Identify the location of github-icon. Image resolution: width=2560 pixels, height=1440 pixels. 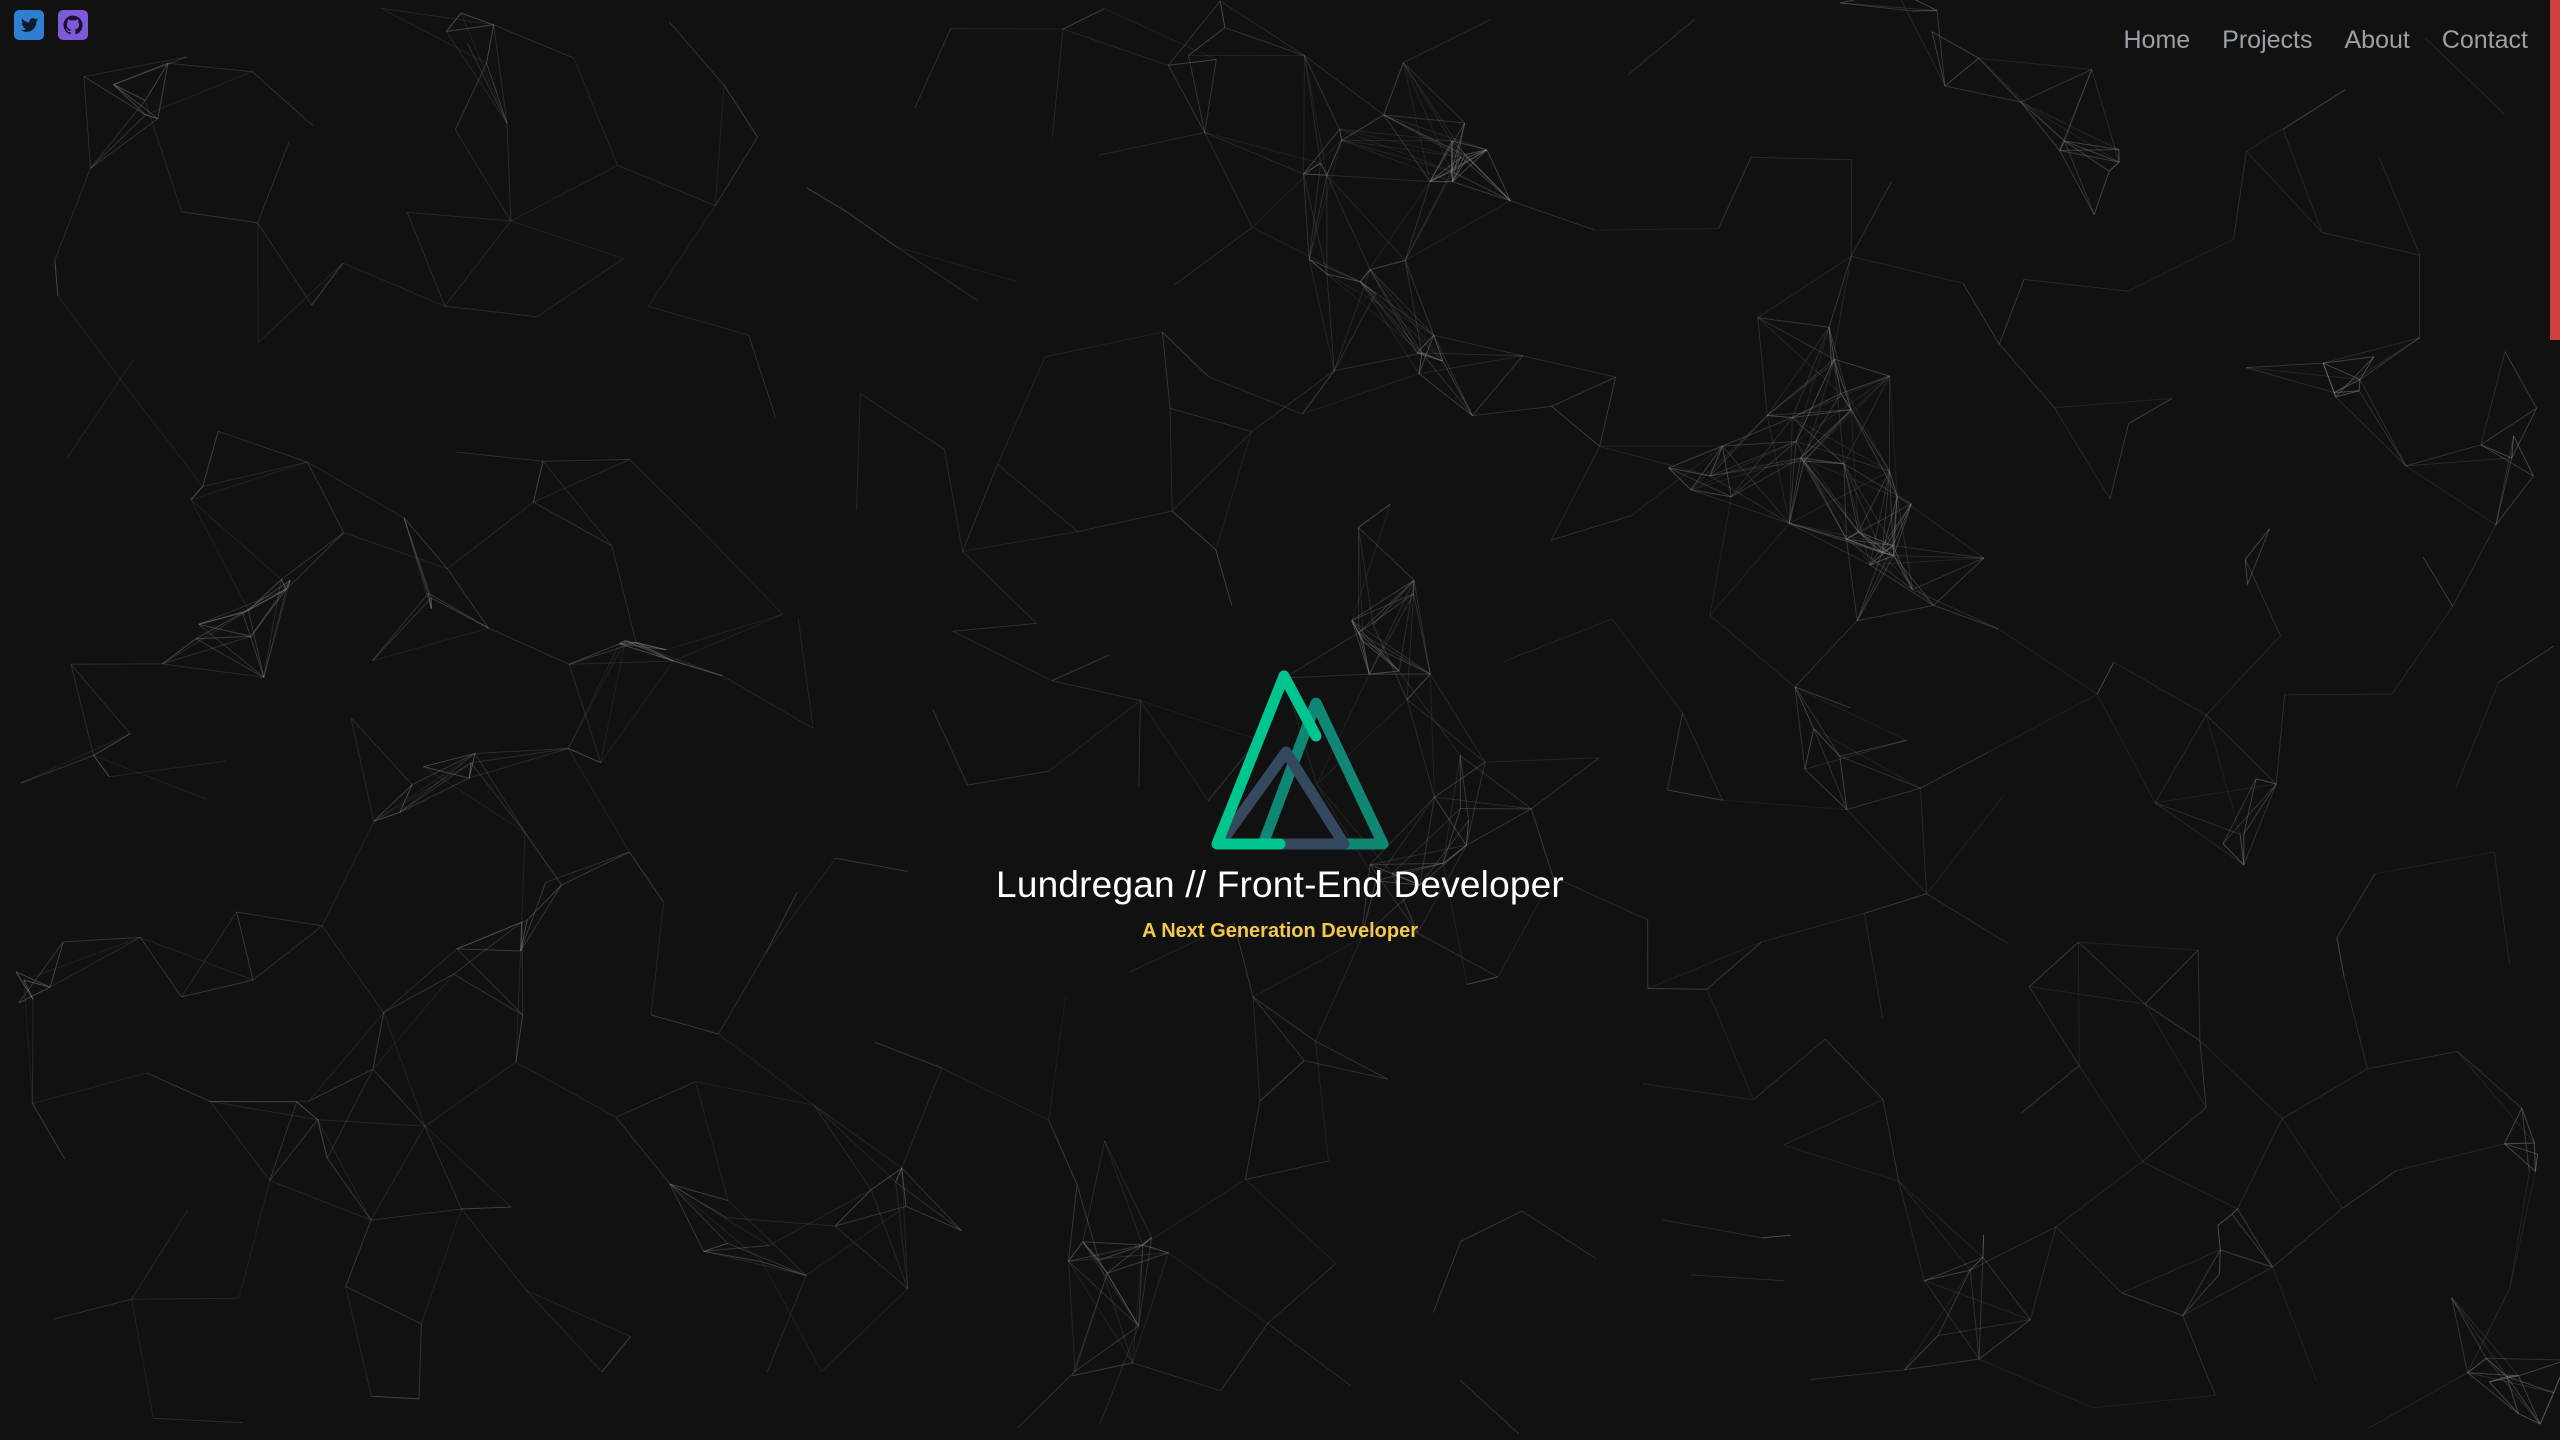
(73, 25).